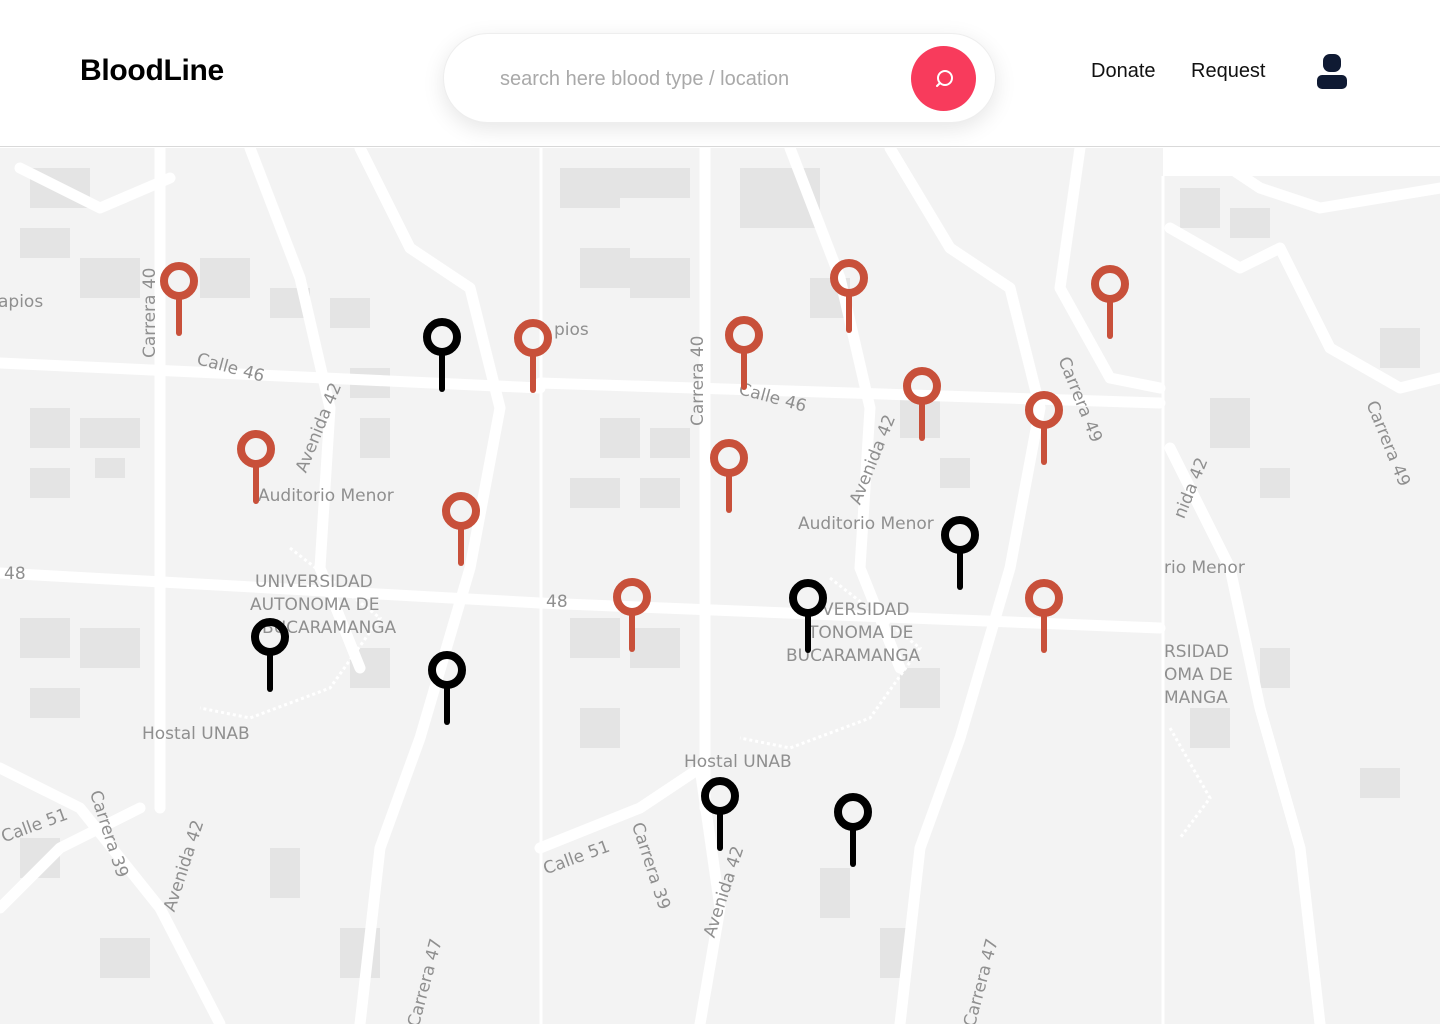 The image size is (1440, 1024). Describe the element at coordinates (1123, 71) in the screenshot. I see `nav-donate-link: Donate` at that location.